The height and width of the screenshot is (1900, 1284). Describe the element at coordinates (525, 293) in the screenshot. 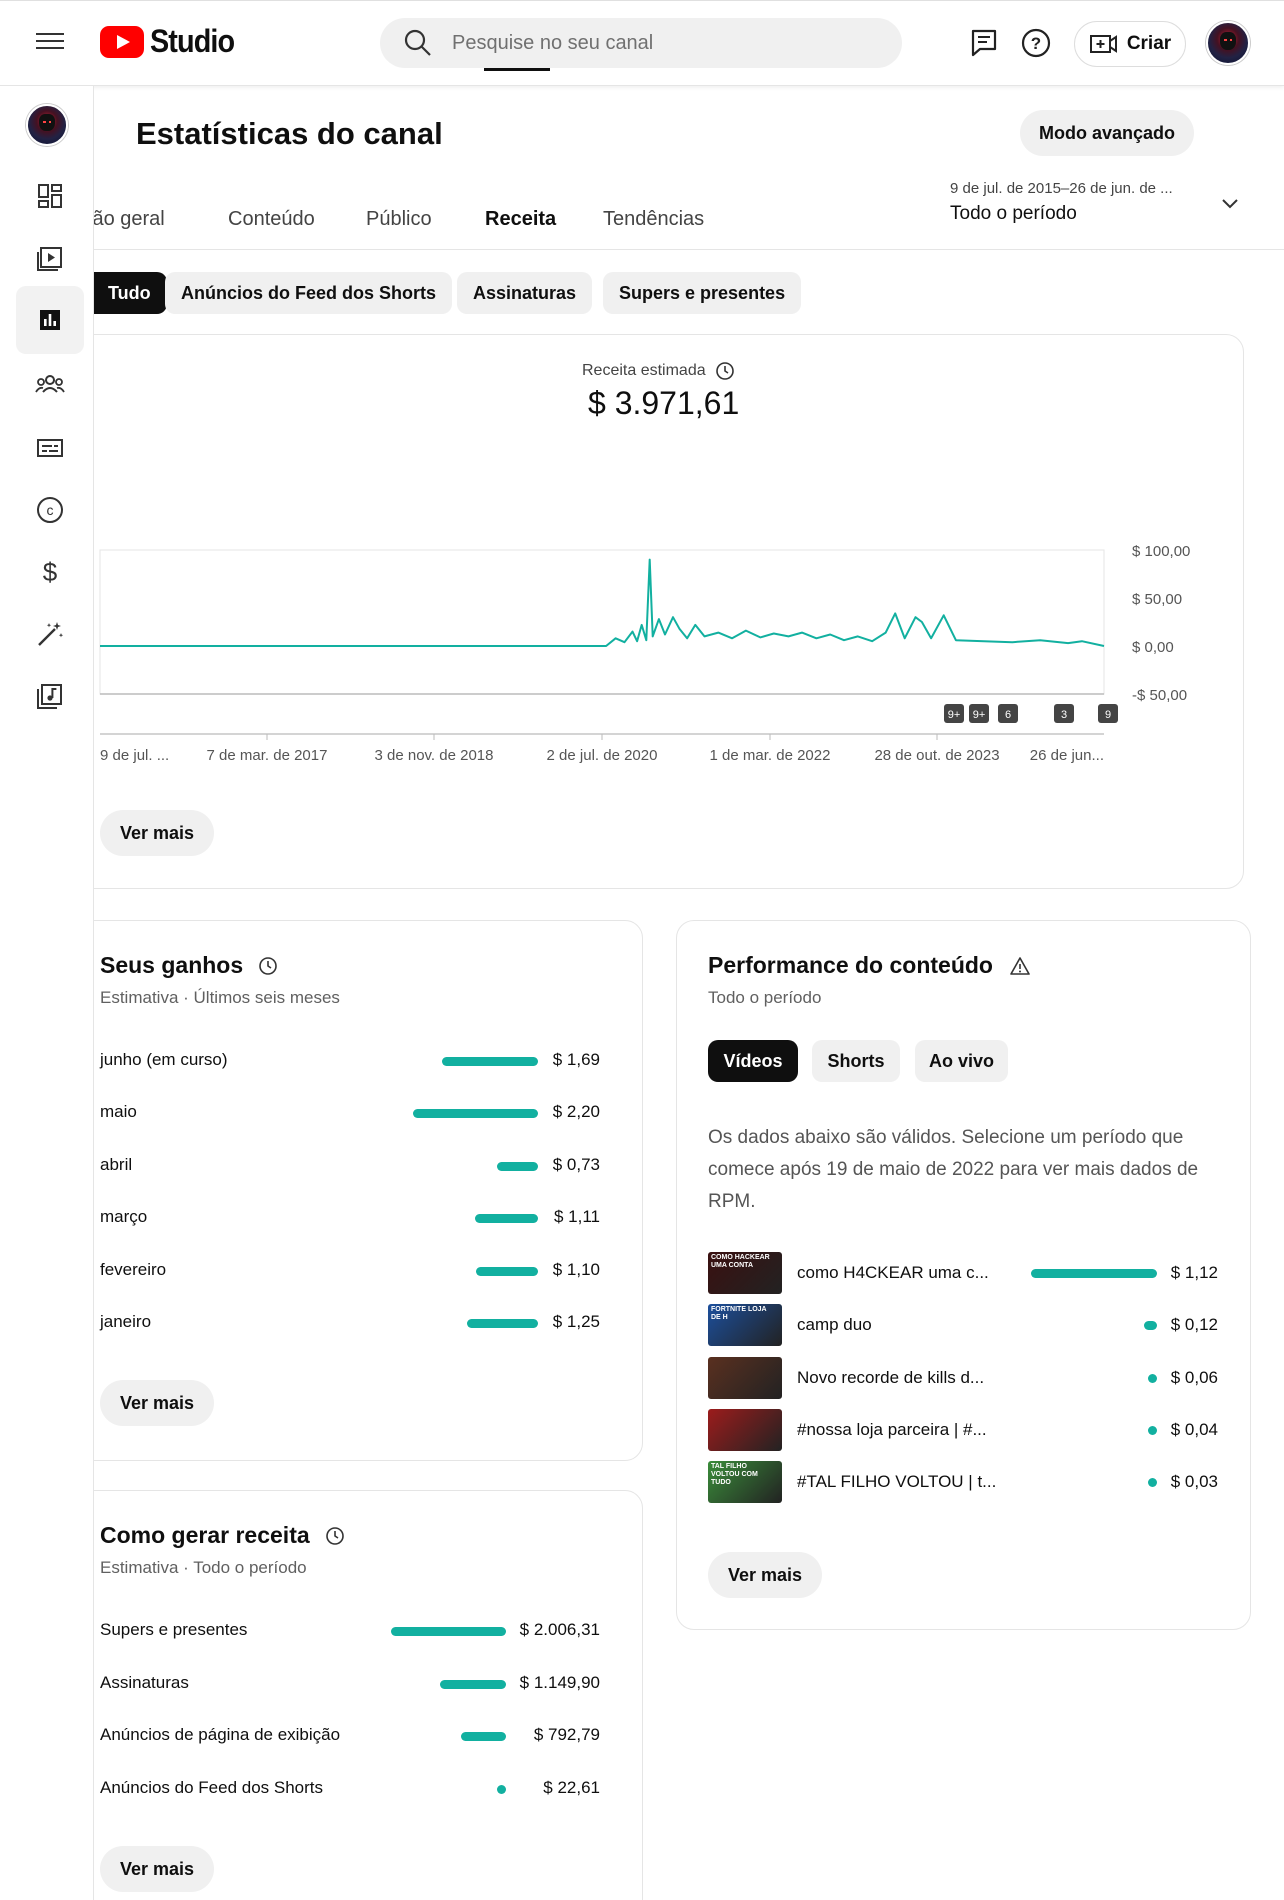

I see `chip-memberships: Assinaturas` at that location.